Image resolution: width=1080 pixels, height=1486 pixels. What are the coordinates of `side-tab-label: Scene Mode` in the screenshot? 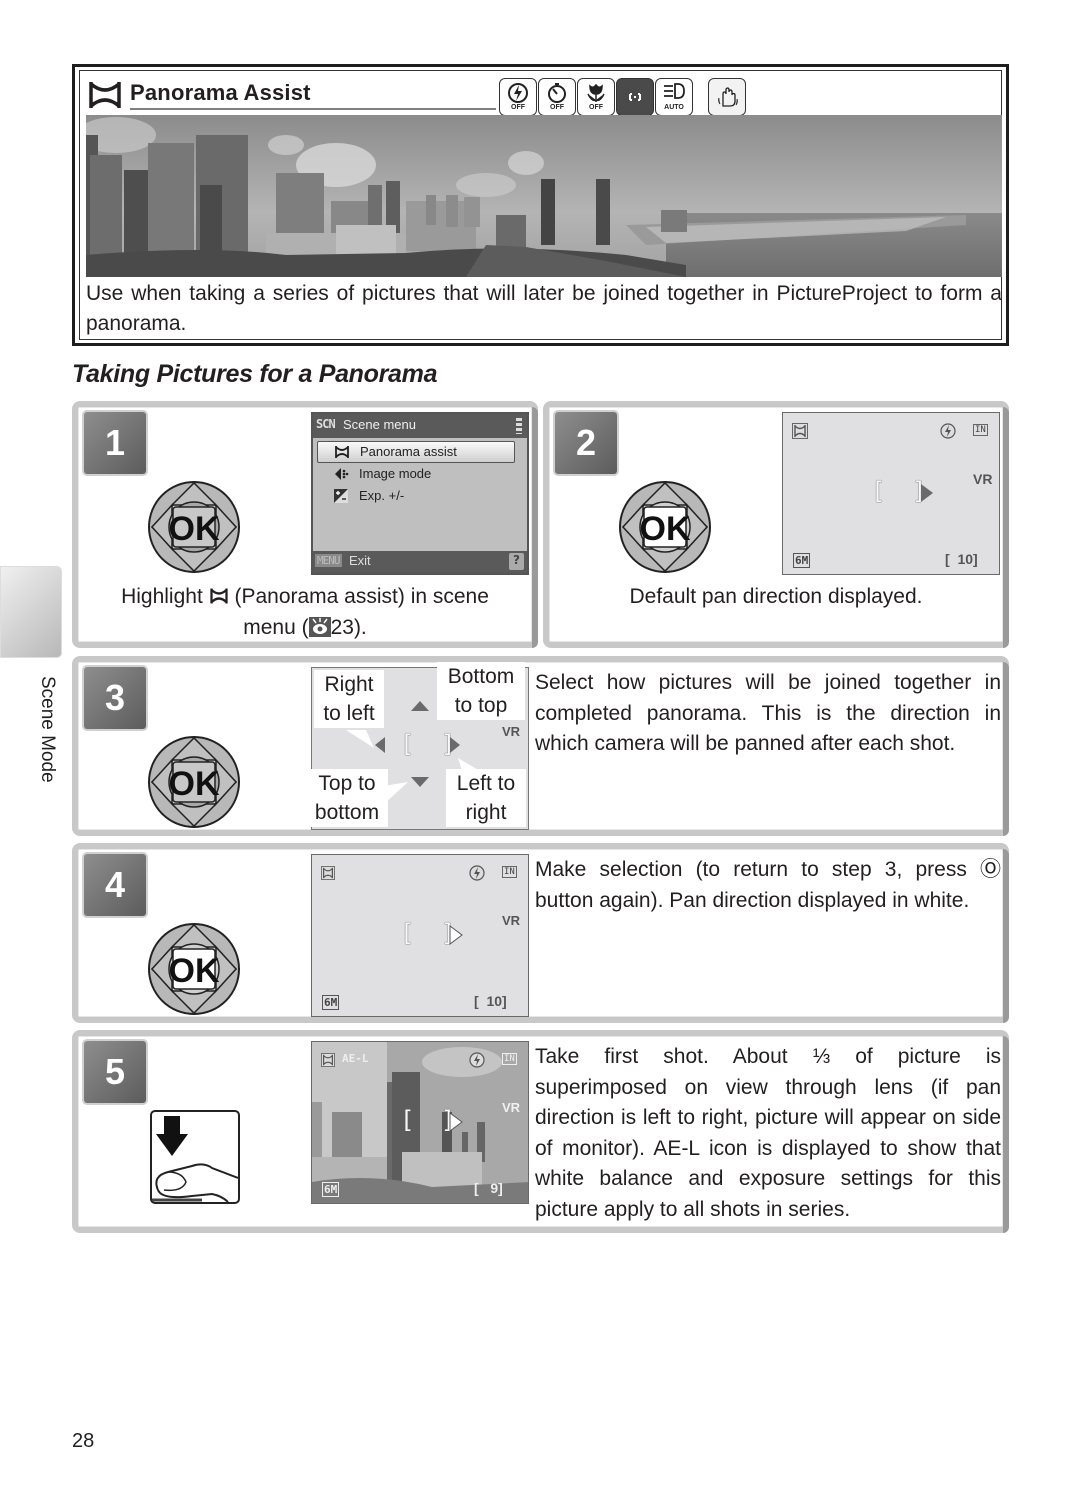 It's located at (47, 729).